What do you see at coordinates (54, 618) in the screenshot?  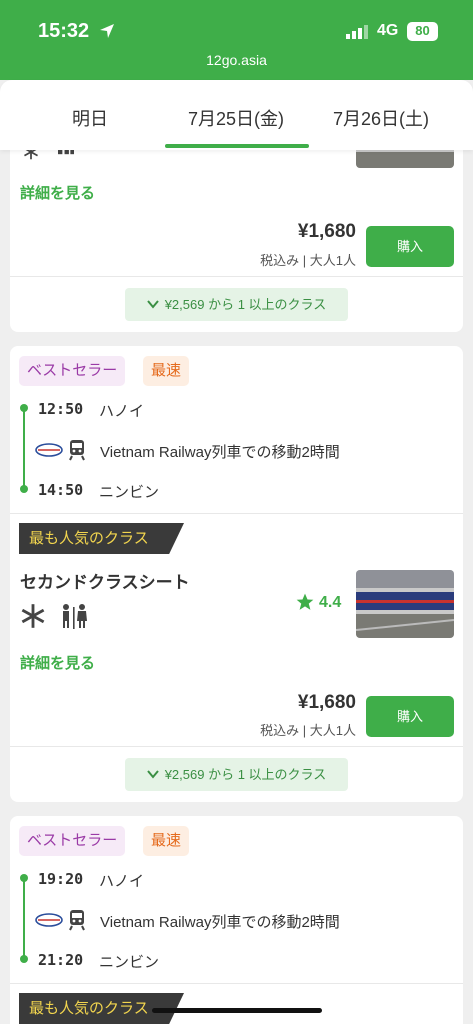 I see `amenities` at bounding box center [54, 618].